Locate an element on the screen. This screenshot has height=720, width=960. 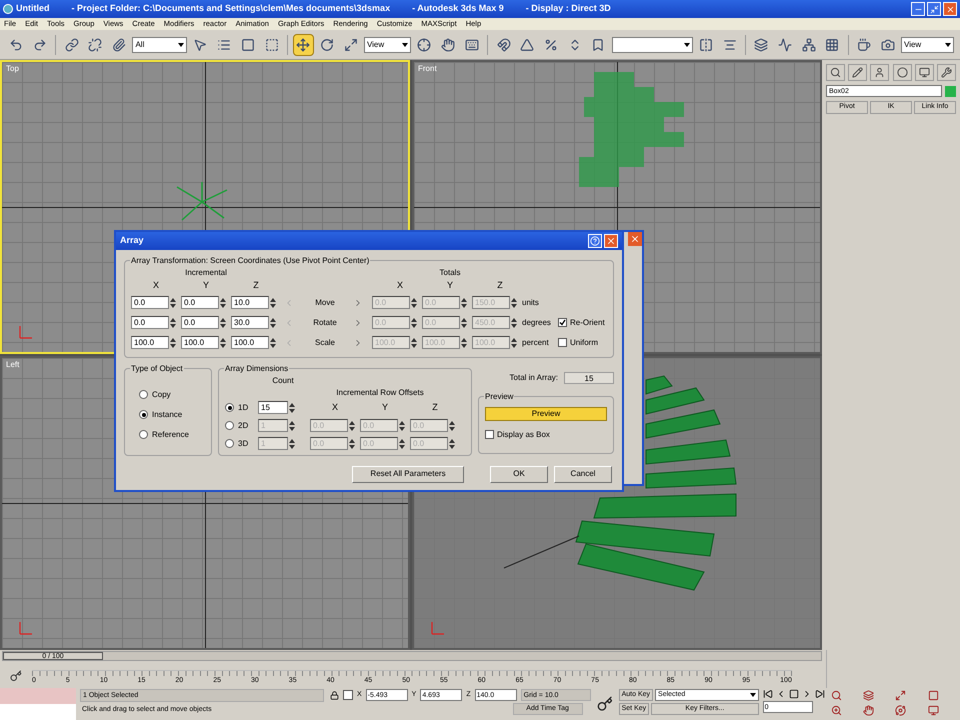
lock-icon is located at coordinates (334, 695).